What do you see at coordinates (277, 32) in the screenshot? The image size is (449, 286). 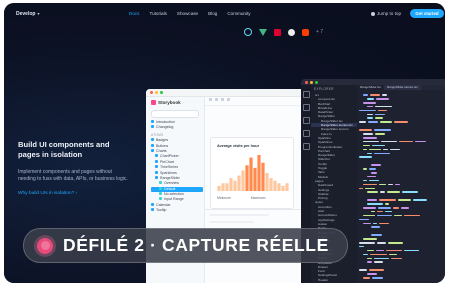 I see `angular-icon` at bounding box center [277, 32].